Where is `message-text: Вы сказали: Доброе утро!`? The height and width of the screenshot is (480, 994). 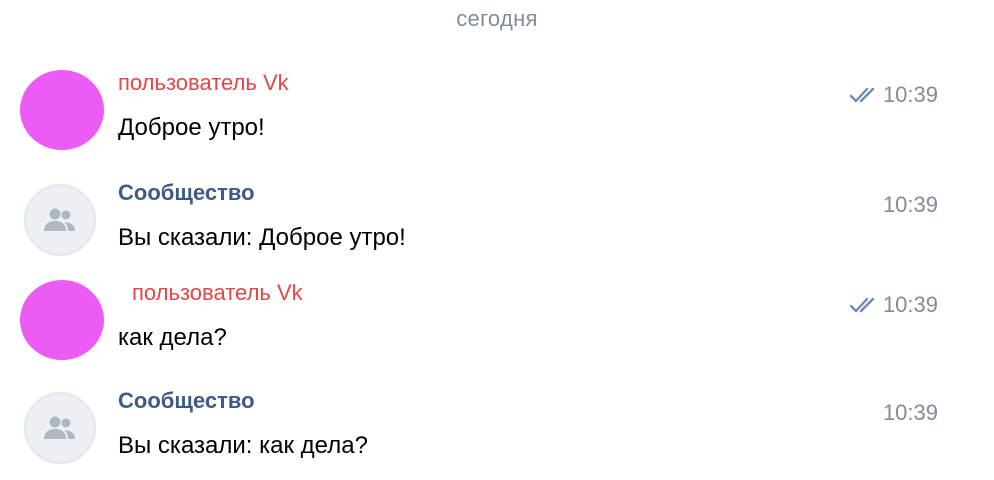 message-text: Вы сказали: Доброе утро! is located at coordinates (262, 237).